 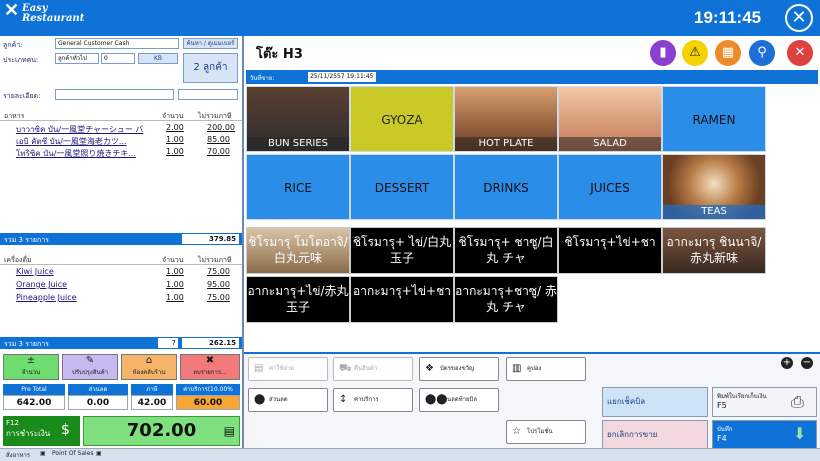 What do you see at coordinates (402, 187) in the screenshot?
I see `category-dessert: DESSERT` at bounding box center [402, 187].